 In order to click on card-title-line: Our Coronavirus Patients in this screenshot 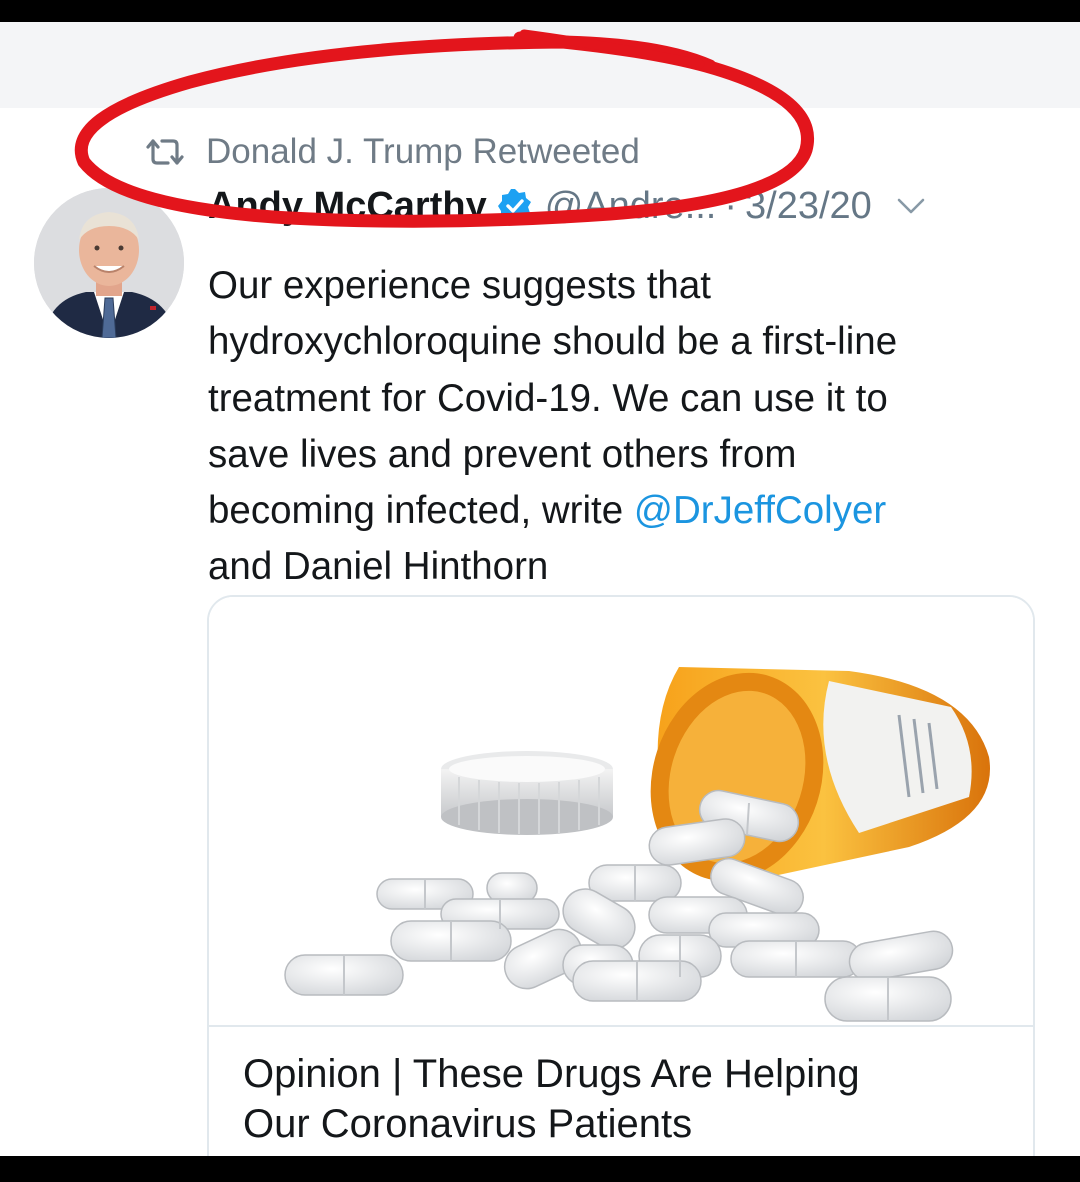, I will do `click(468, 1124)`.